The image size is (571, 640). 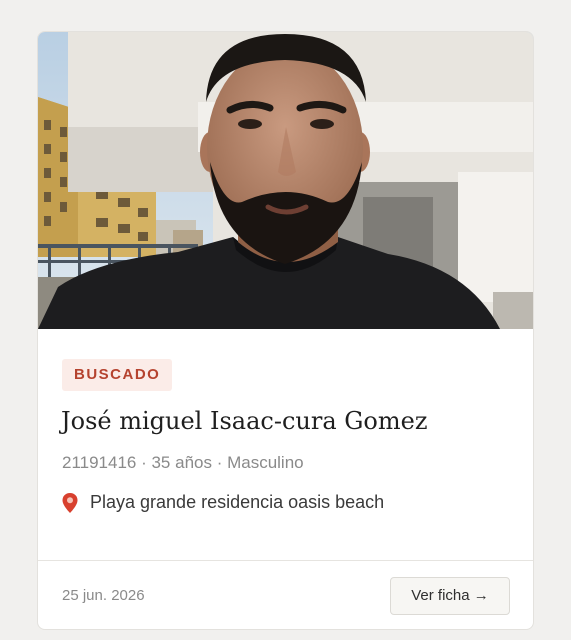 I want to click on location-text: Playa grande residencia oasis beach, so click(x=237, y=502).